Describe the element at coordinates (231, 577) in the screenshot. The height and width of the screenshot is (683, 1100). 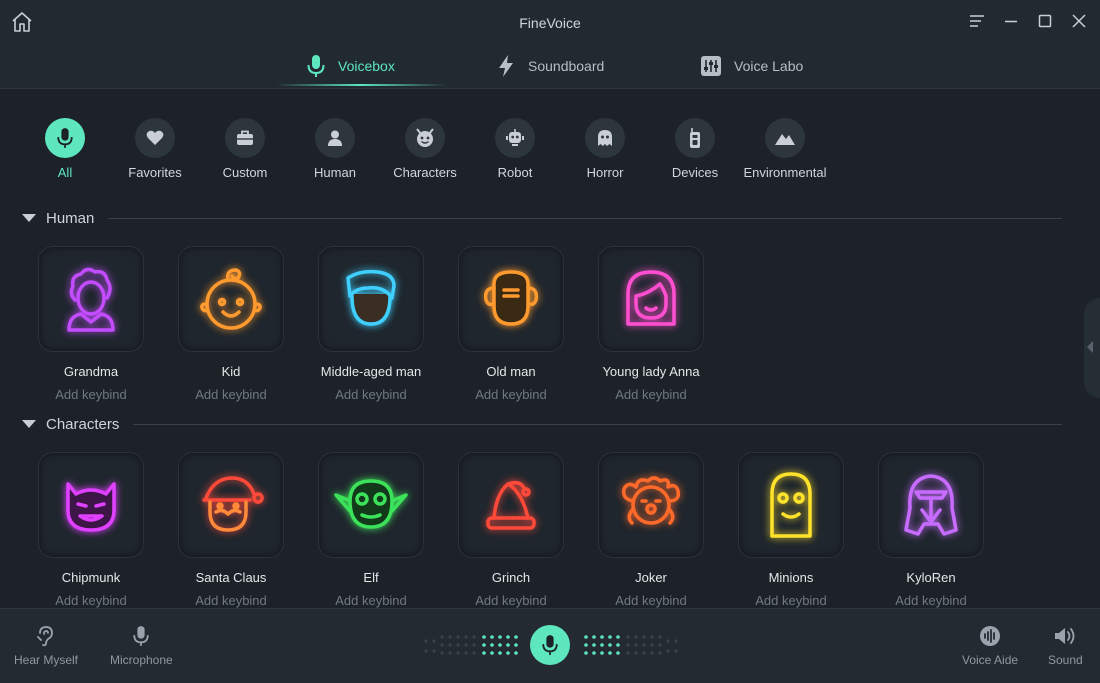
I see `voice-name: Santa Claus` at that location.